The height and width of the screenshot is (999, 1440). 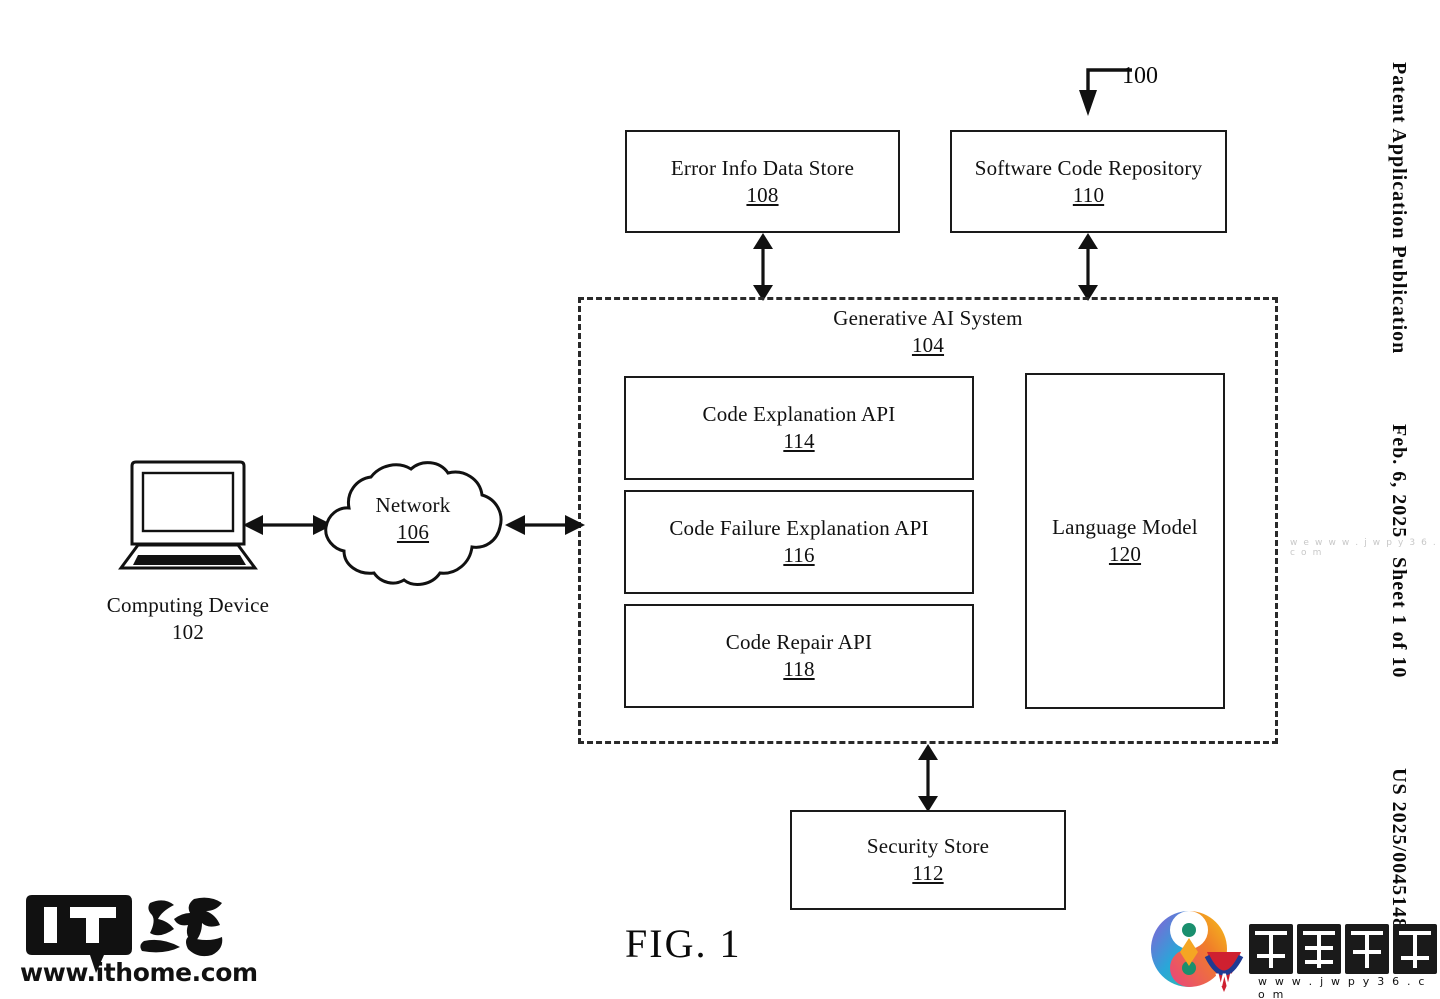 I want to click on code-explanation-api-label: Code Explanation API, so click(x=799, y=414).